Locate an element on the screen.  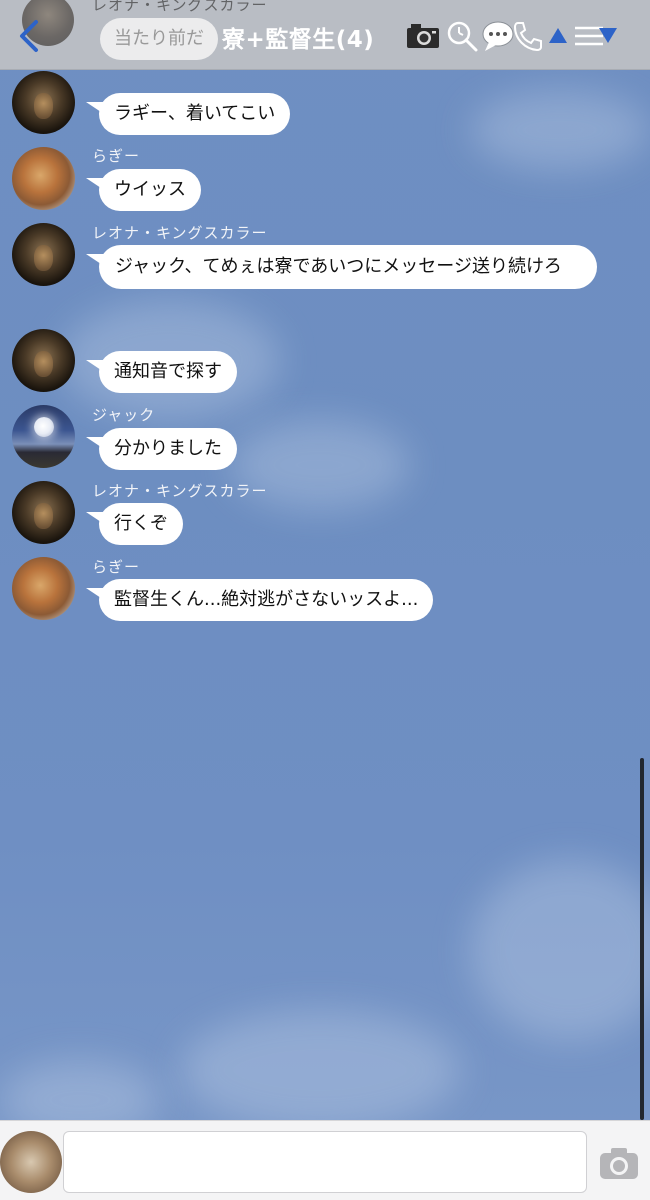
menu-down-icon is located at coordinates (596, 36).